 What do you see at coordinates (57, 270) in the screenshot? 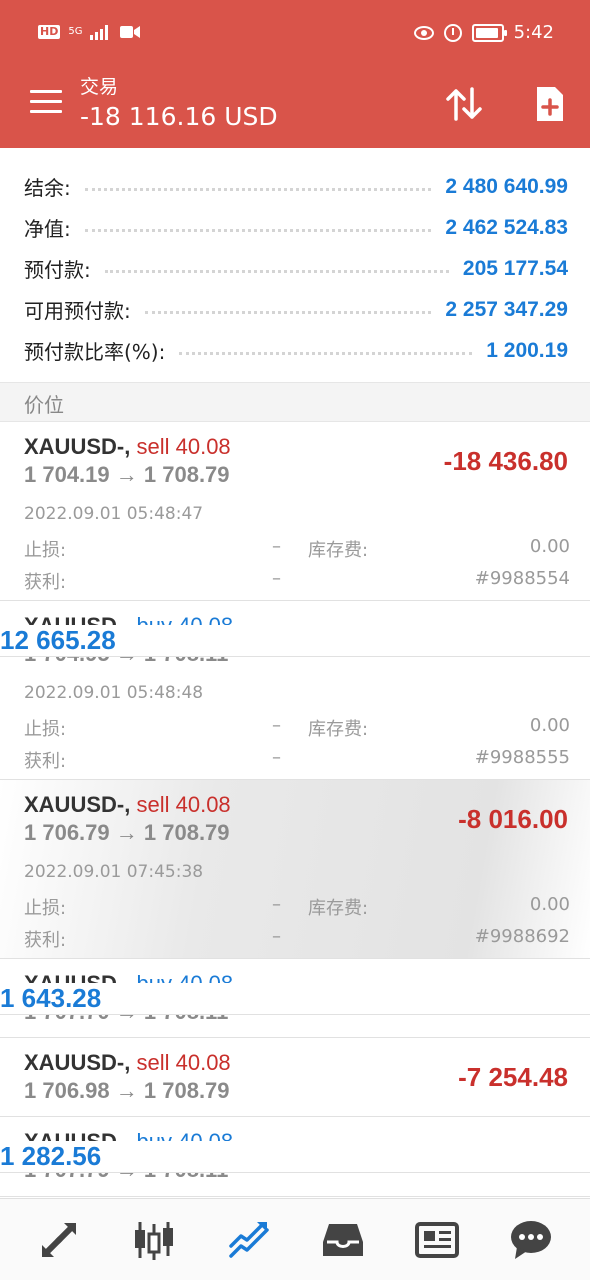
I see `summary-label: 预付款:` at bounding box center [57, 270].